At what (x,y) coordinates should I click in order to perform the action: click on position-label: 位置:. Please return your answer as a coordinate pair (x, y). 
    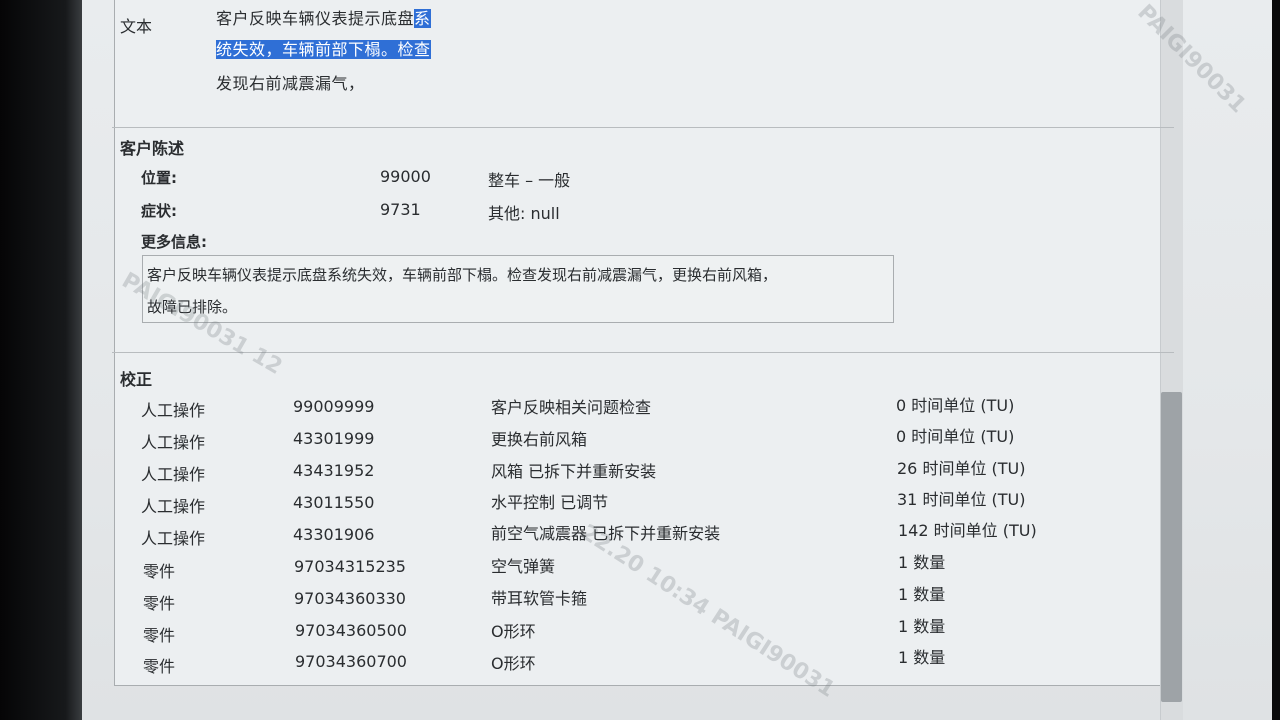
    Looking at the image, I should click on (159, 178).